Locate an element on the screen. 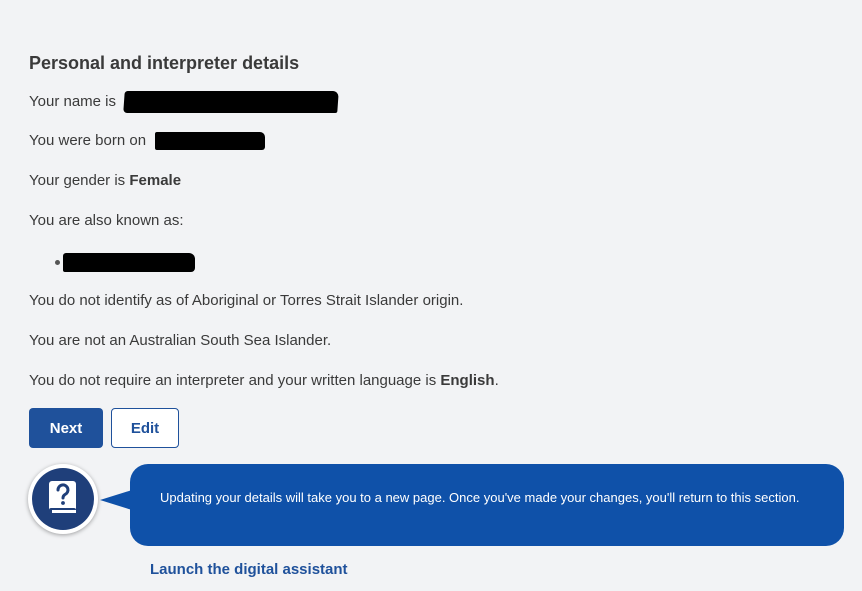 The height and width of the screenshot is (591, 862). name-label: Your name is is located at coordinates (72, 101).